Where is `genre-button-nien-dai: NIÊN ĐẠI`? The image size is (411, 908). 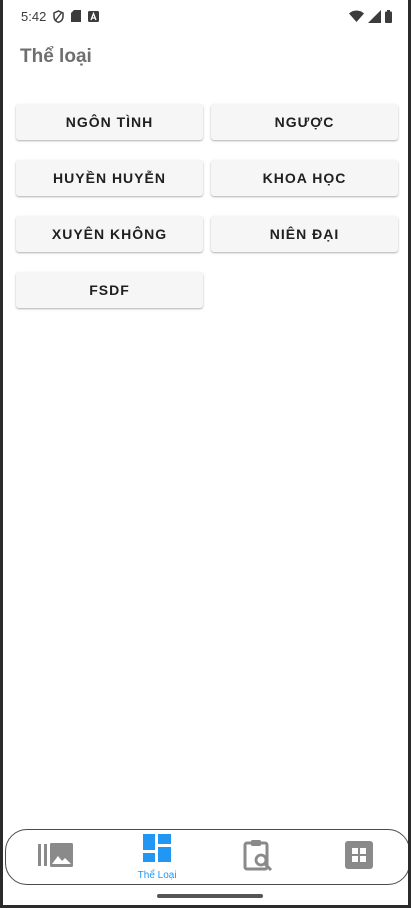 genre-button-nien-dai: NIÊN ĐẠI is located at coordinates (304, 234).